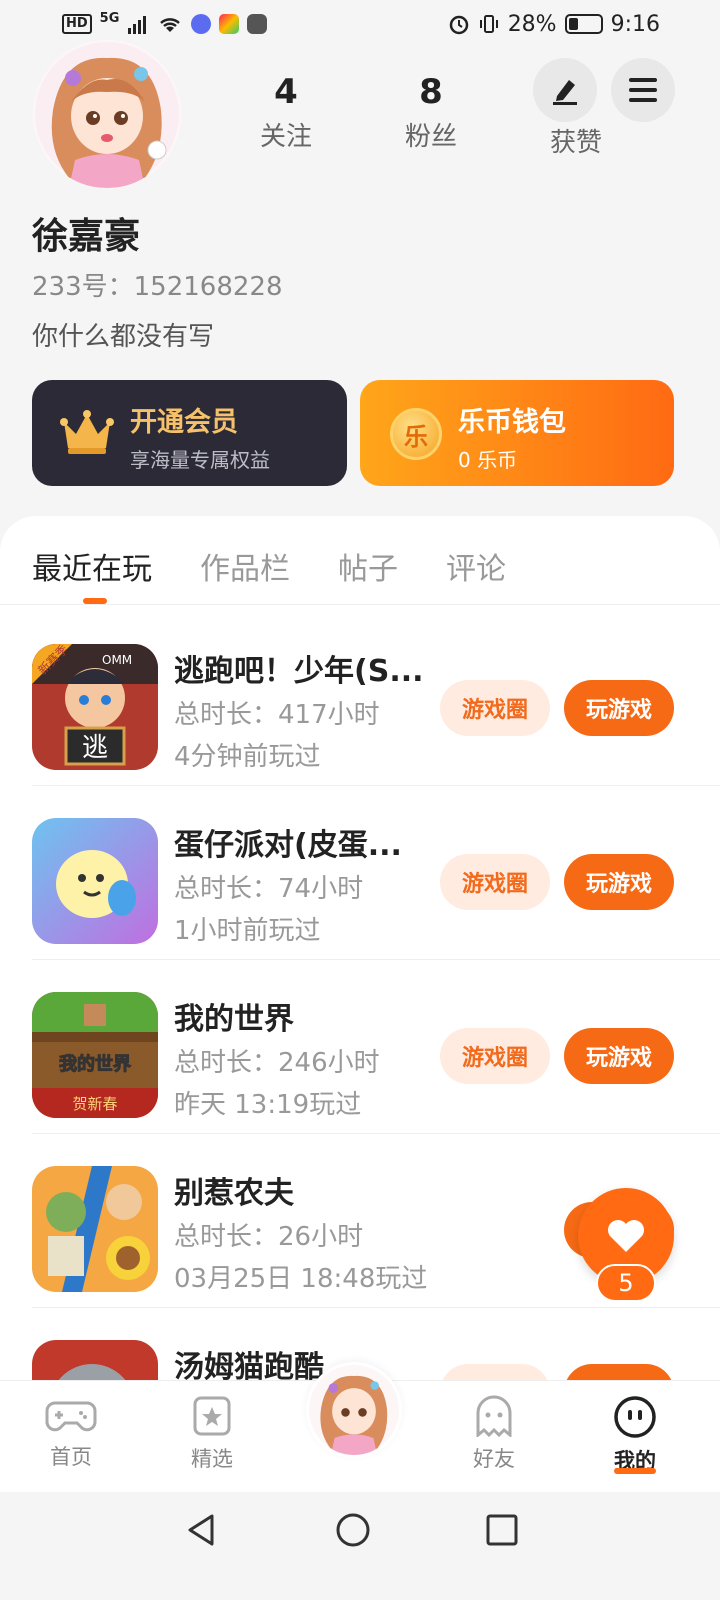 The image size is (720, 1600). What do you see at coordinates (212, 1459) in the screenshot?
I see `nav-featured-label: 精选` at bounding box center [212, 1459].